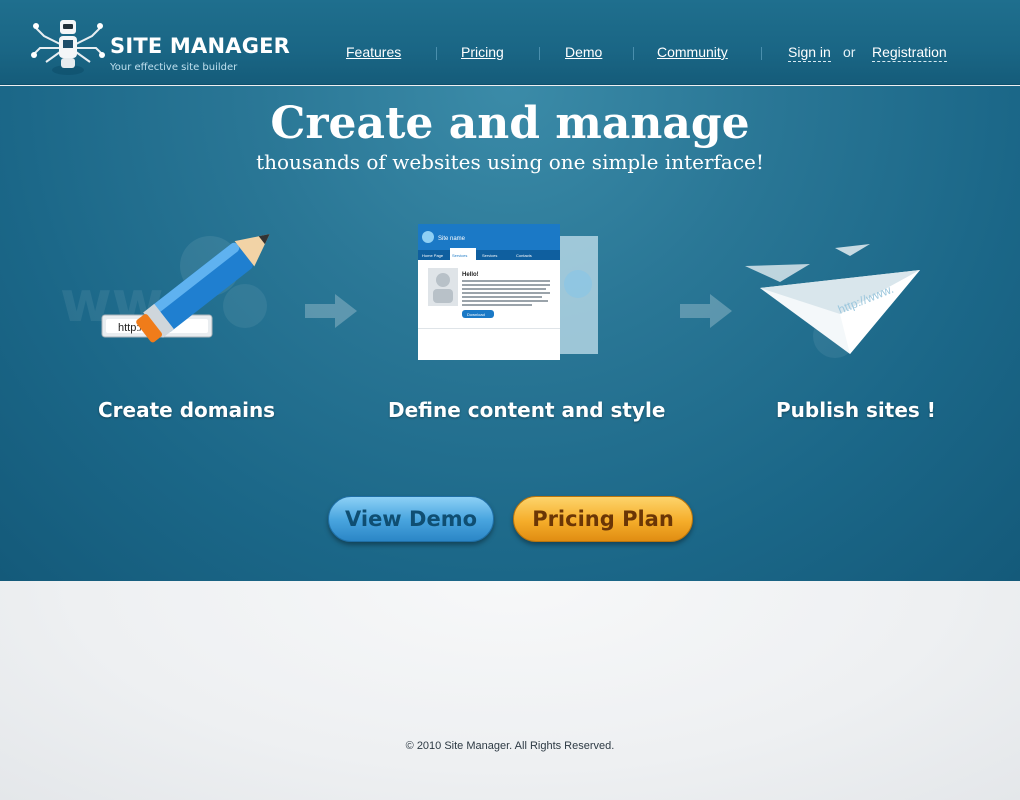 The image size is (1020, 800). What do you see at coordinates (165, 288) in the screenshot?
I see `pencil-domain-illustration: ww http://www.` at bounding box center [165, 288].